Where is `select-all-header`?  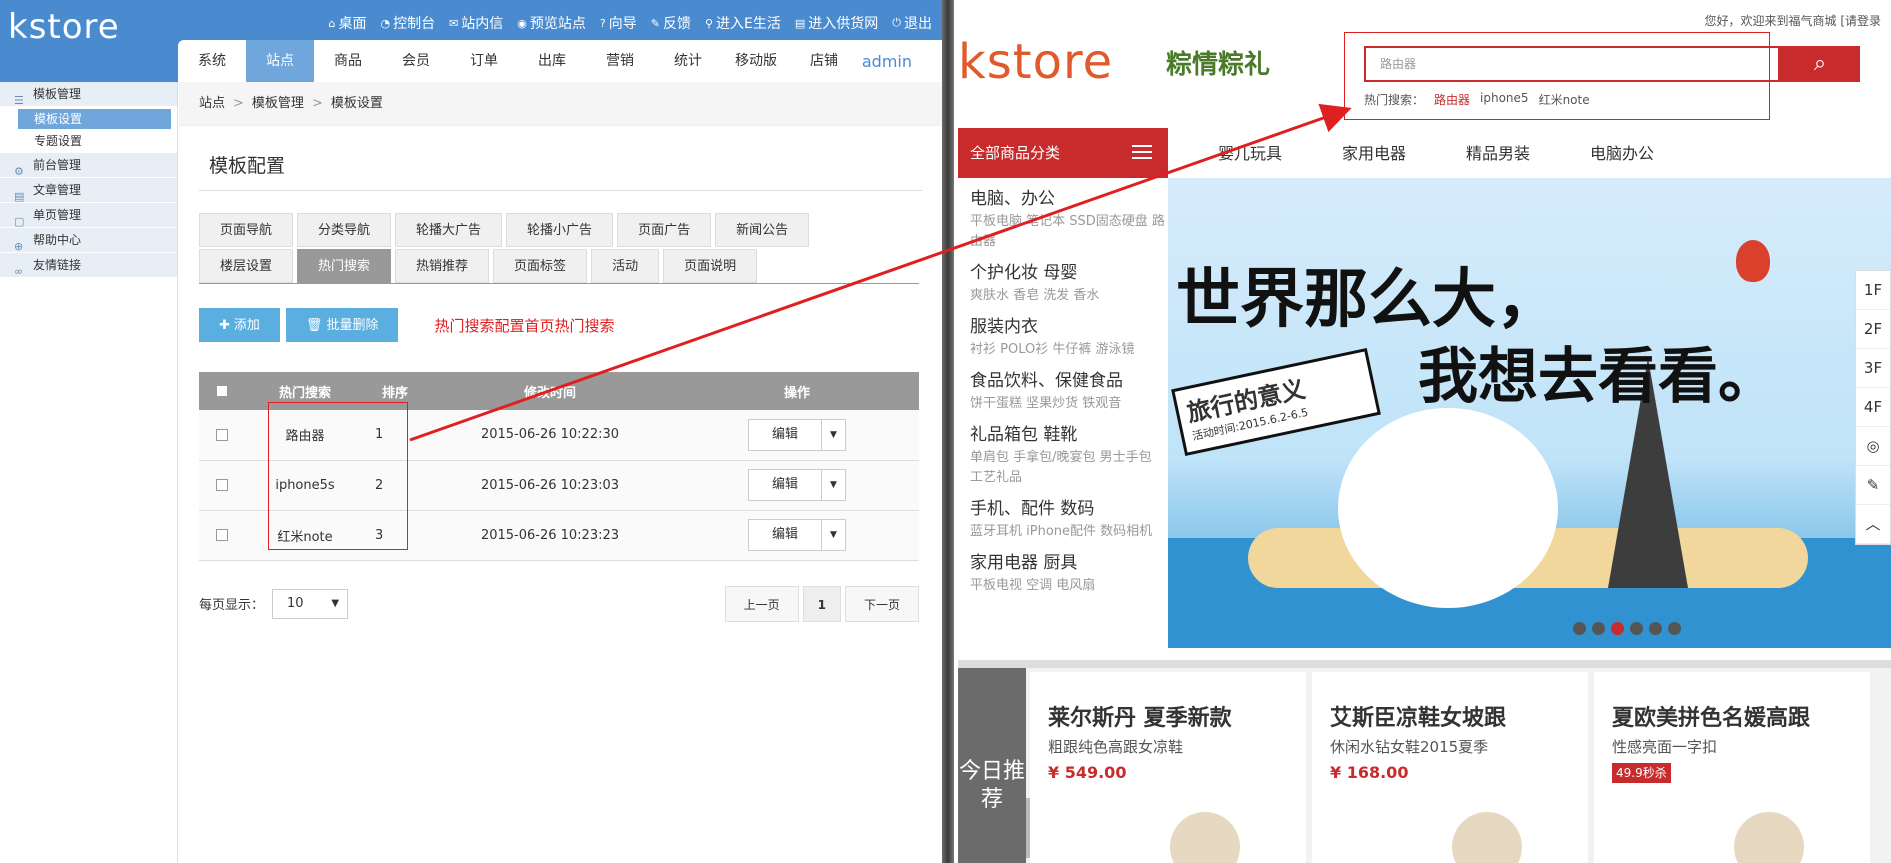
select-all-header is located at coordinates (222, 391).